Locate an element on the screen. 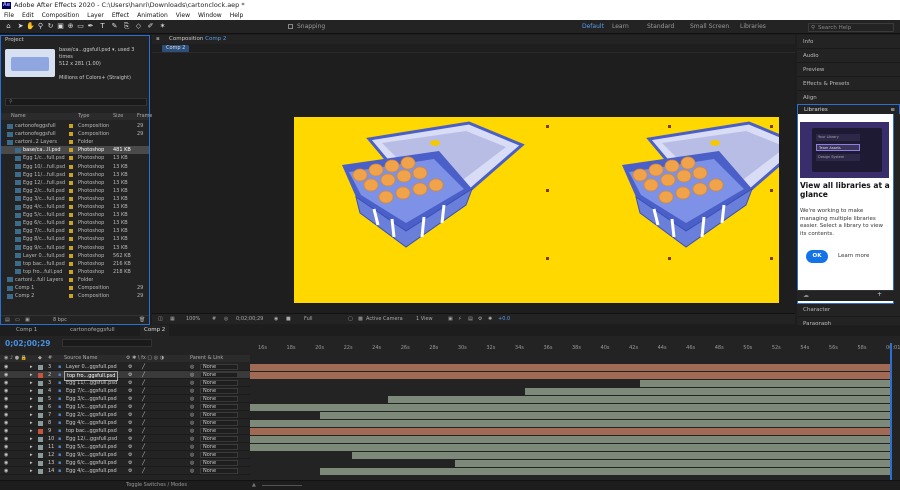  libraries-panel-header: Libraries ≡ is located at coordinates (848, 109).